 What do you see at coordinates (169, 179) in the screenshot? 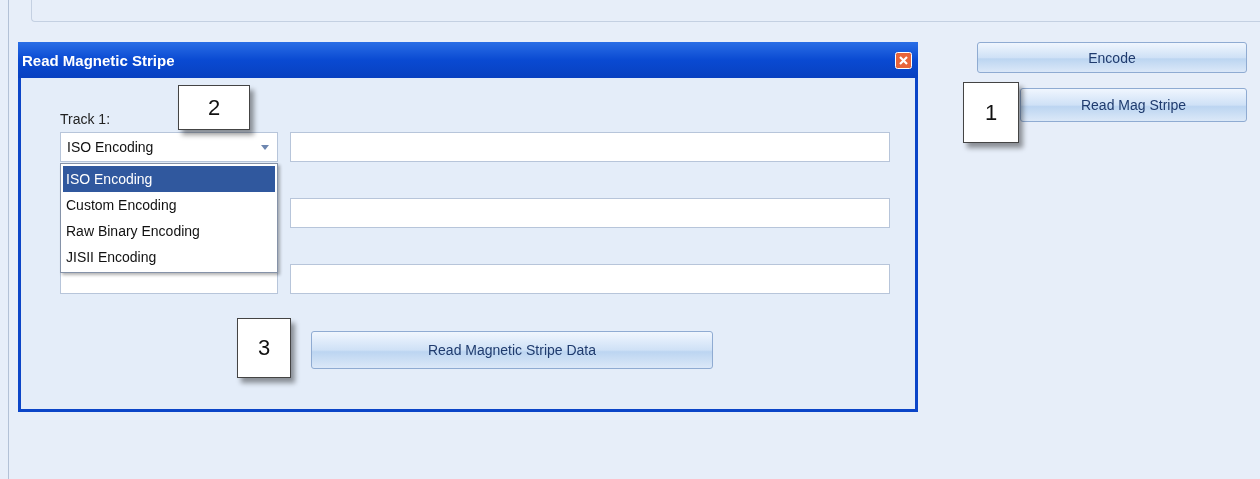
I see `dropdown-option: ISO Encoding` at bounding box center [169, 179].